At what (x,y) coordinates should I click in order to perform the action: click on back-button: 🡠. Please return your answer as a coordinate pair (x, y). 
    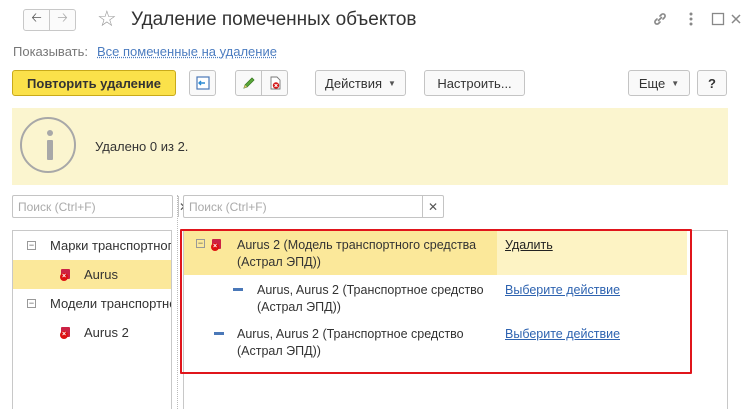
    Looking at the image, I should click on (36, 20).